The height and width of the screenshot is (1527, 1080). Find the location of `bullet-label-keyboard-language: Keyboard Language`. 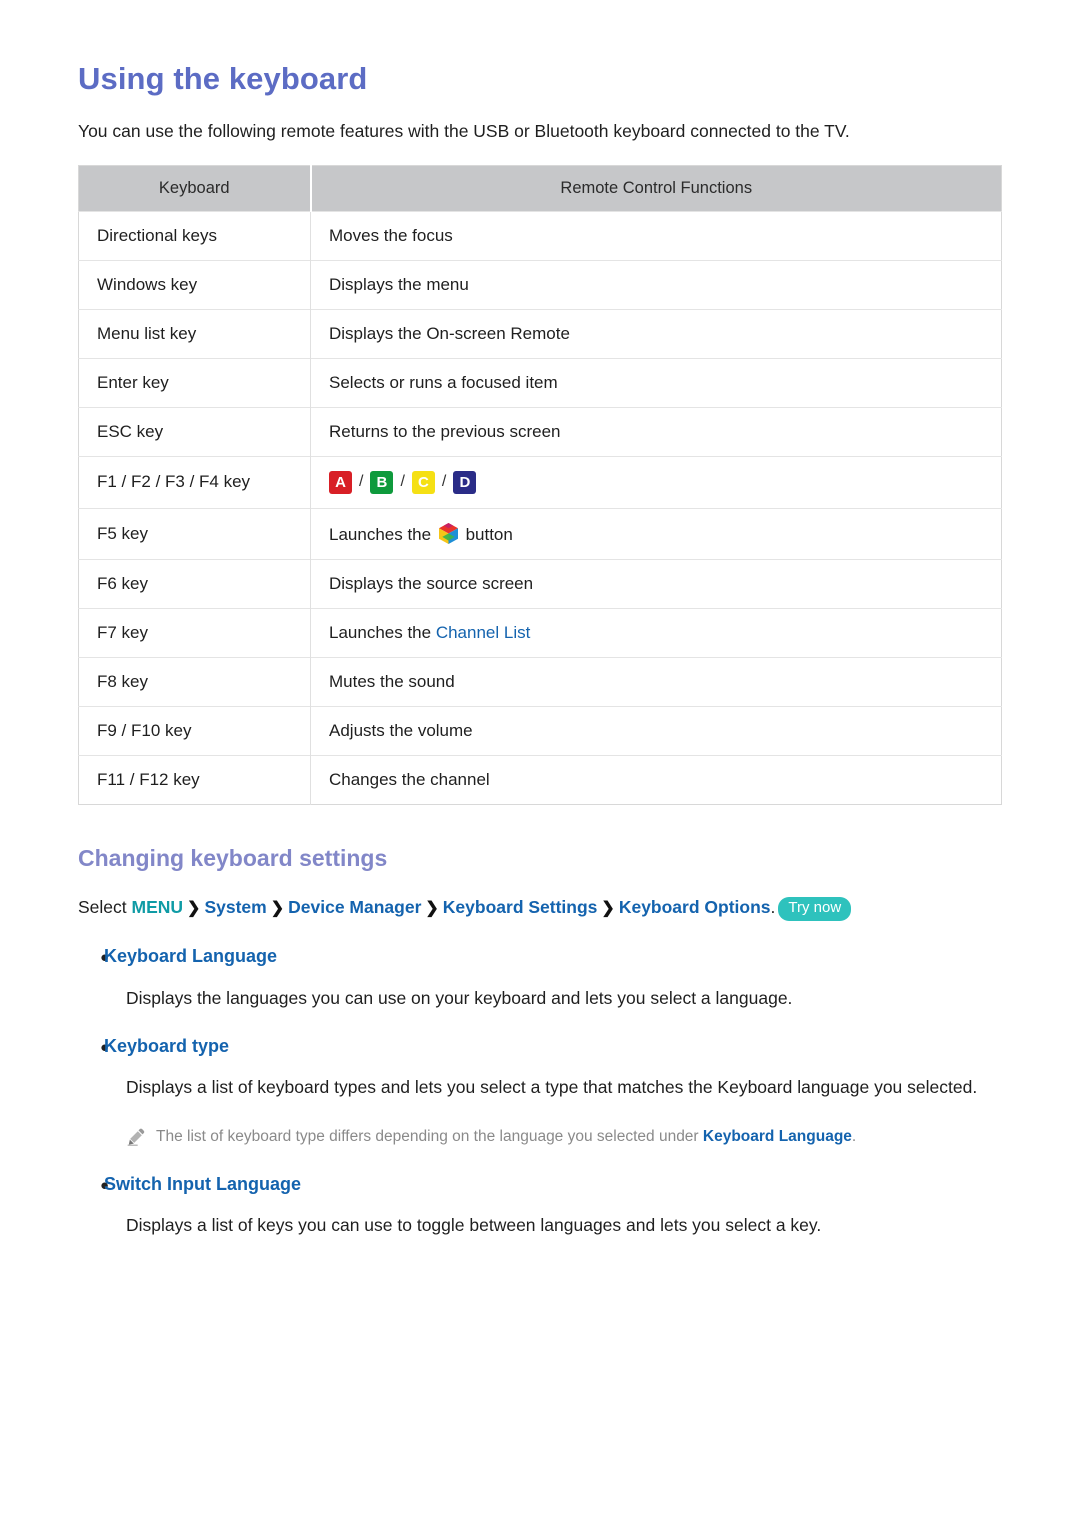

bullet-label-keyboard-language: Keyboard Language is located at coordinates (190, 956).